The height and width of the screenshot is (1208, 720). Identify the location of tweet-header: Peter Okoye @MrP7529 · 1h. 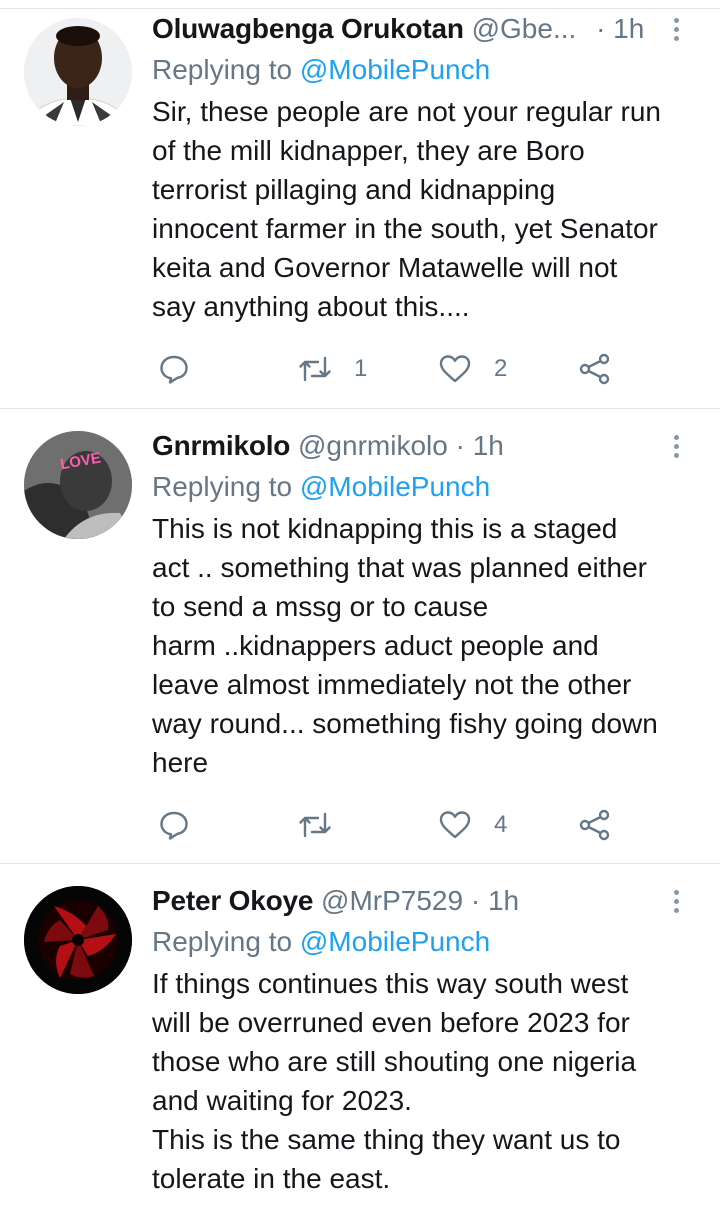
(428, 901).